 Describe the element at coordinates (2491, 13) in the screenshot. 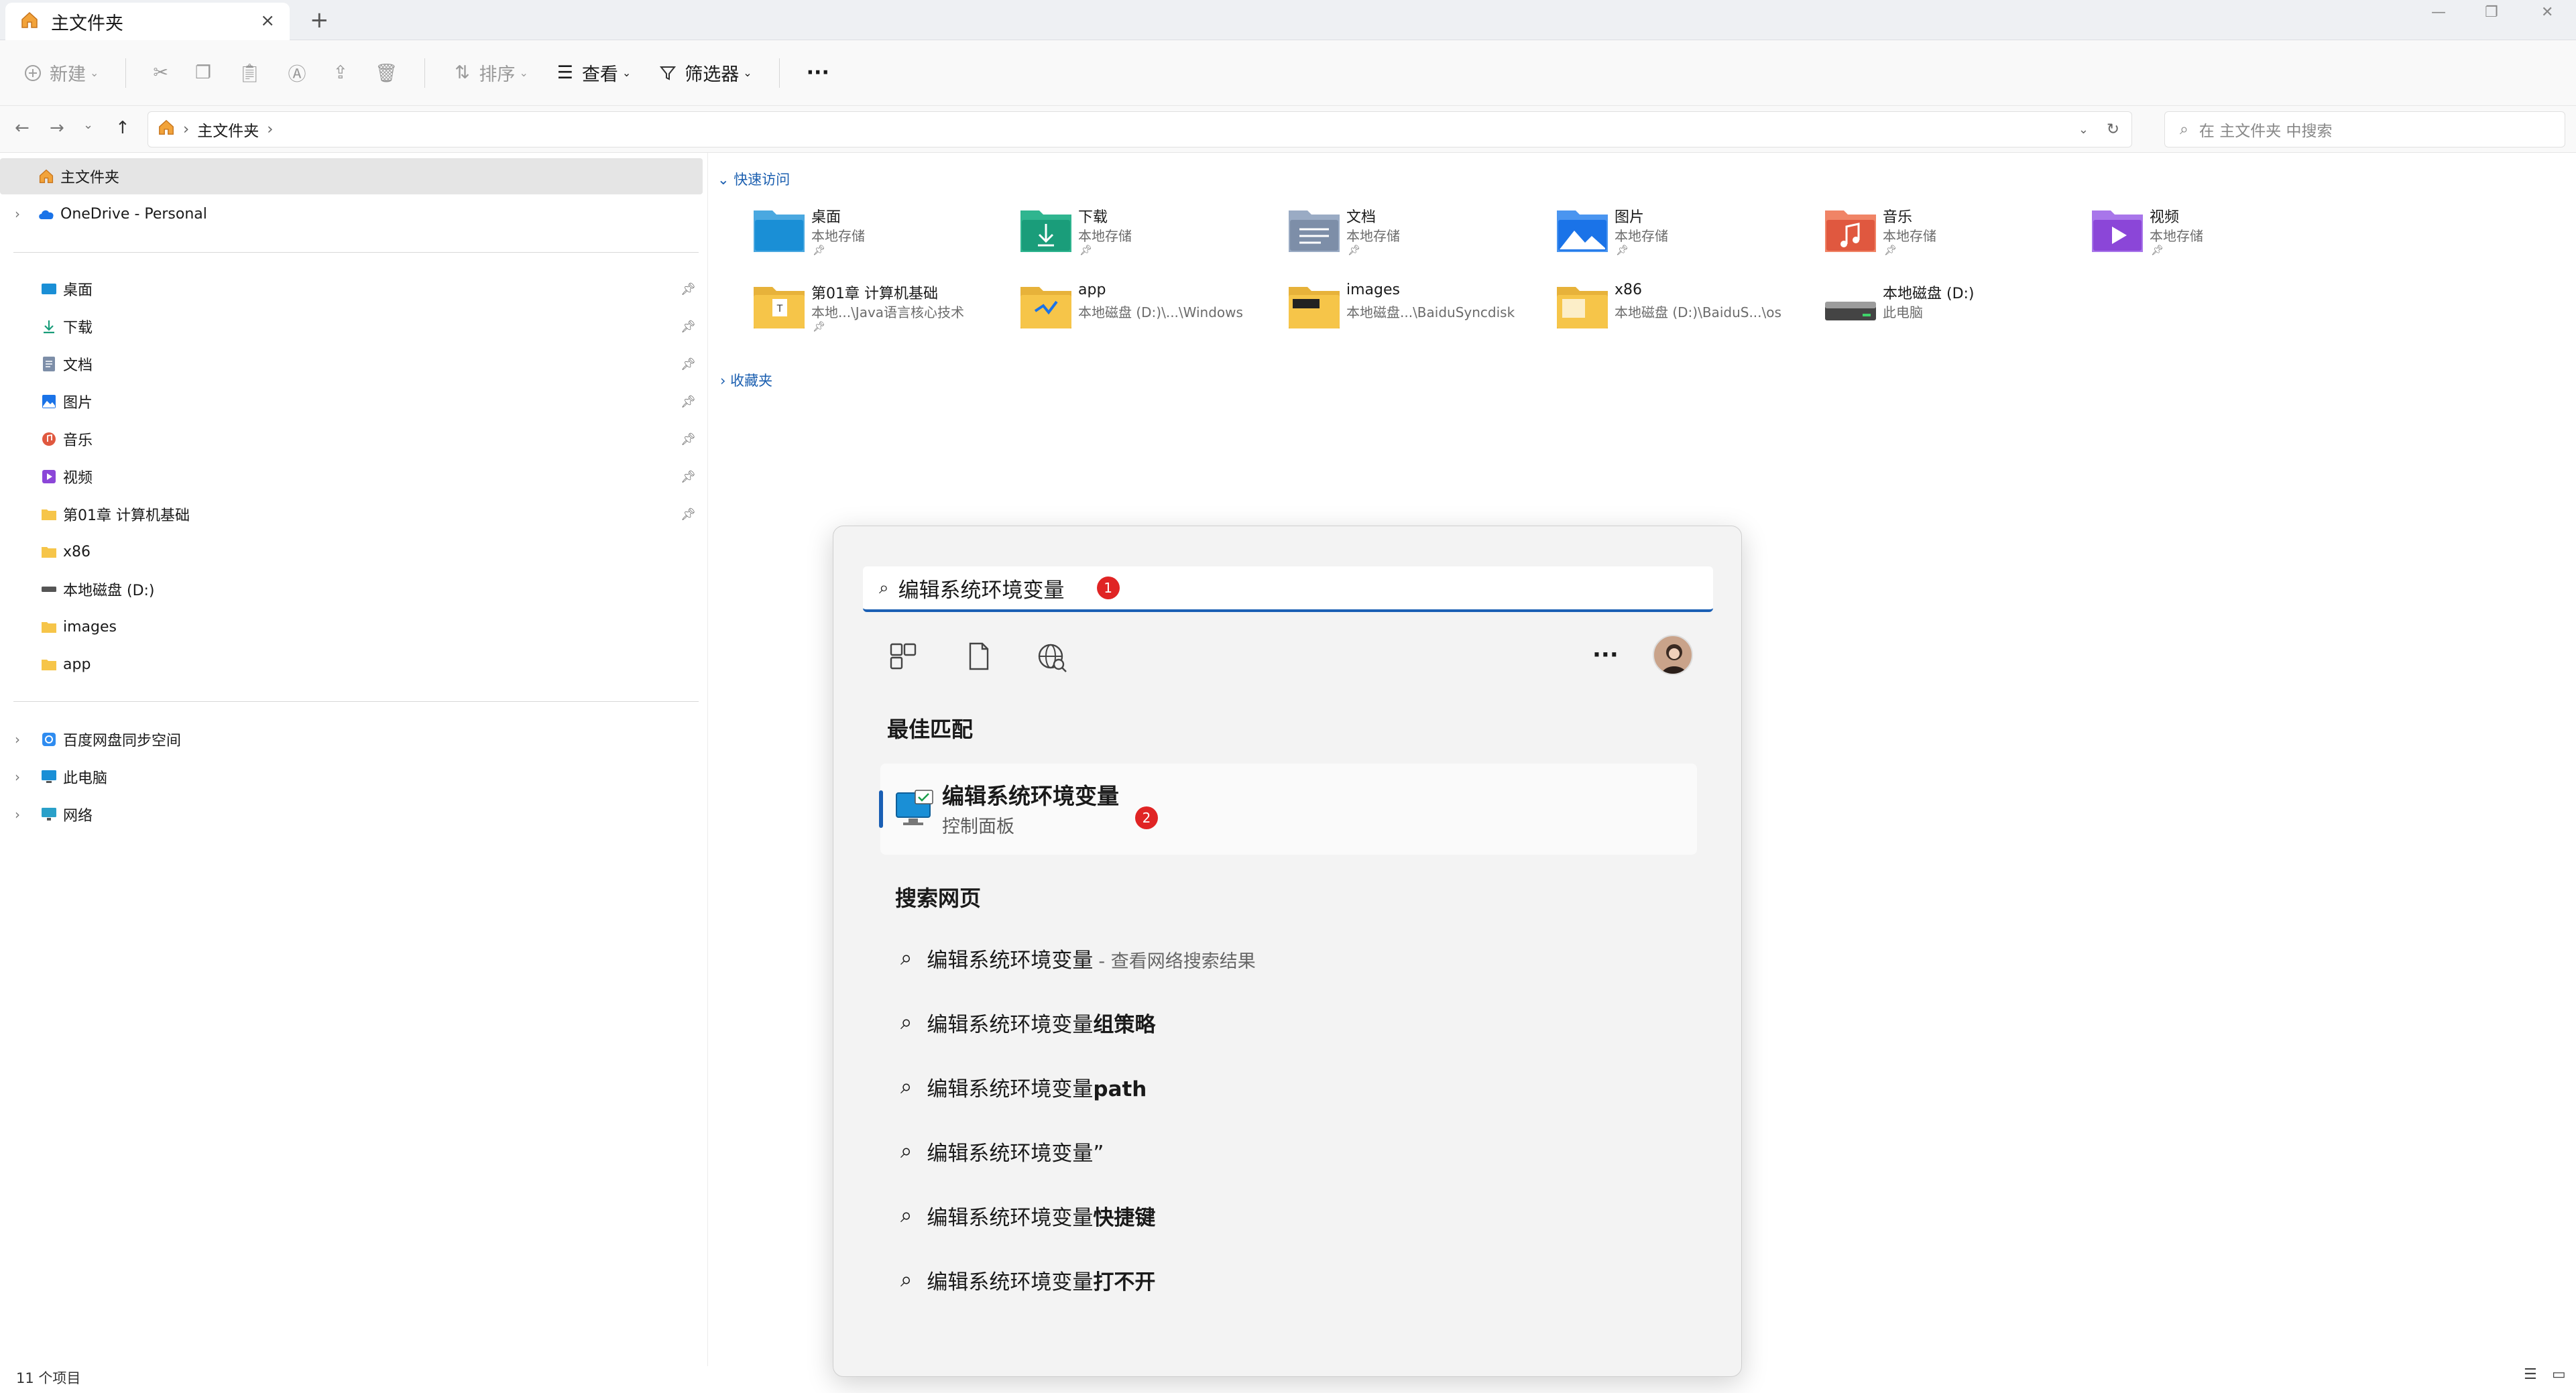

I see `restore-icon: ❐` at that location.